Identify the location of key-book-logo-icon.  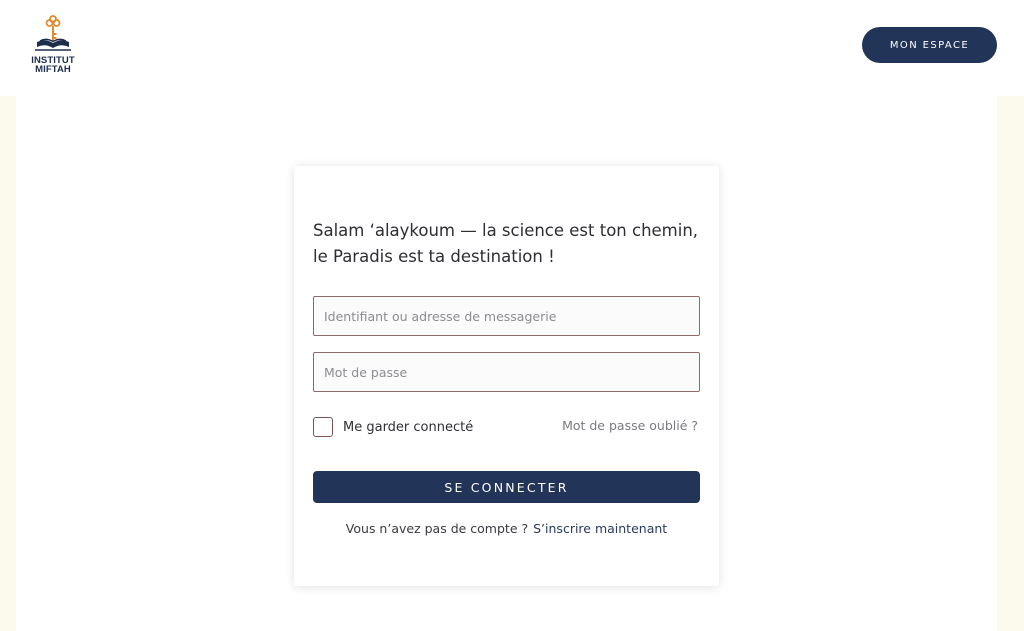
(53, 33).